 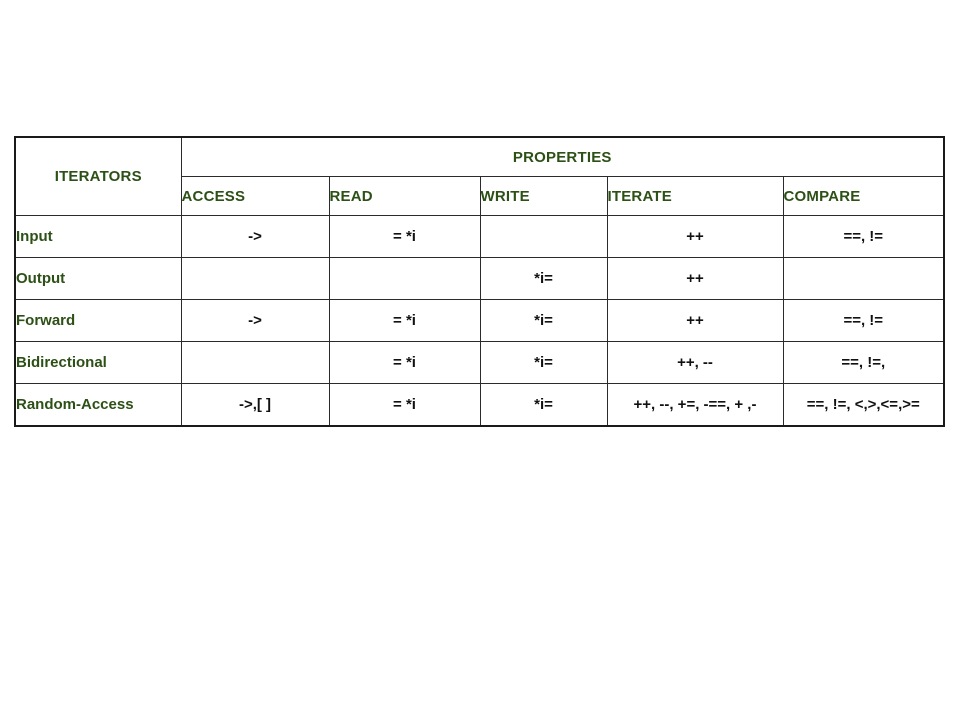 I want to click on table-row: Output *i= ++, so click(x=479, y=278).